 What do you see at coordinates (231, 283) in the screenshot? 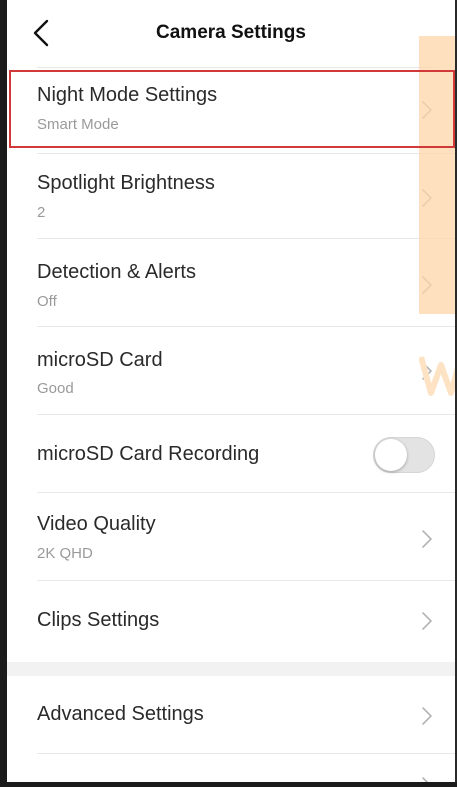
I see `detection-alerts-row: Detection & Alerts Off` at bounding box center [231, 283].